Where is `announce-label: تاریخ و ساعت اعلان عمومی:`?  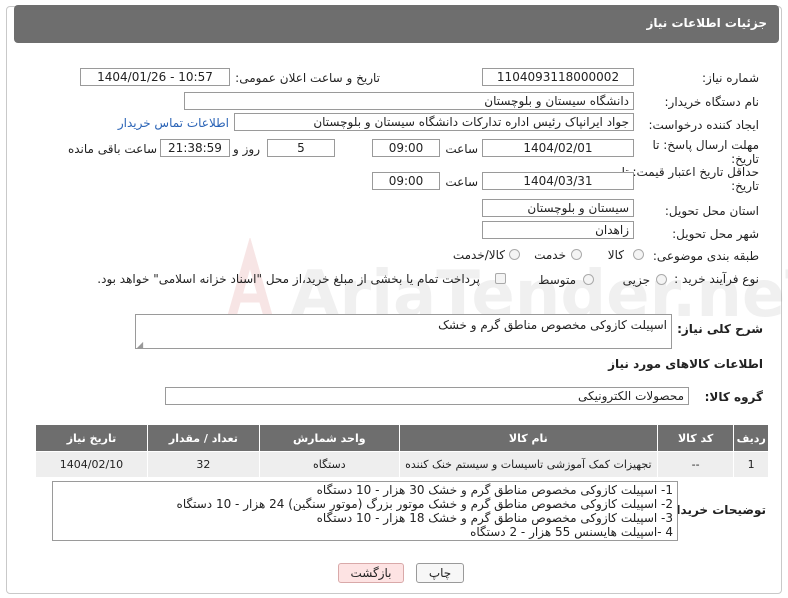 announce-label: تاریخ و ساعت اعلان عمومی: is located at coordinates (307, 78).